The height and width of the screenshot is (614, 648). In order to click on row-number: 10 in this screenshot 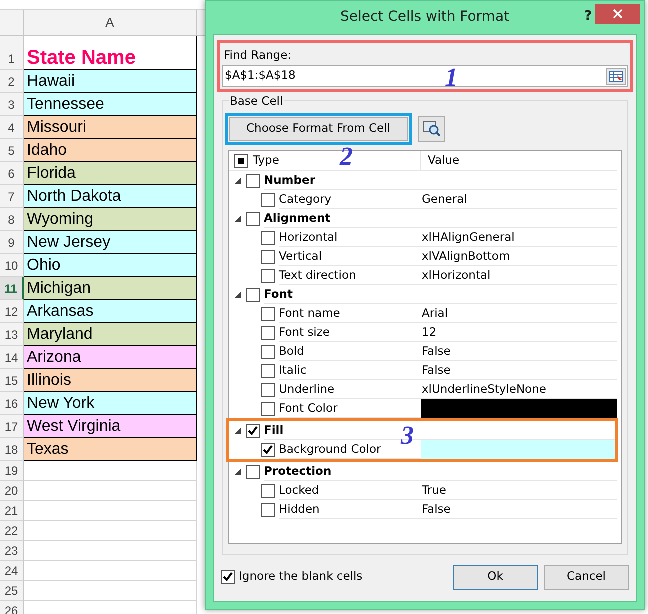, I will do `click(12, 265)`.